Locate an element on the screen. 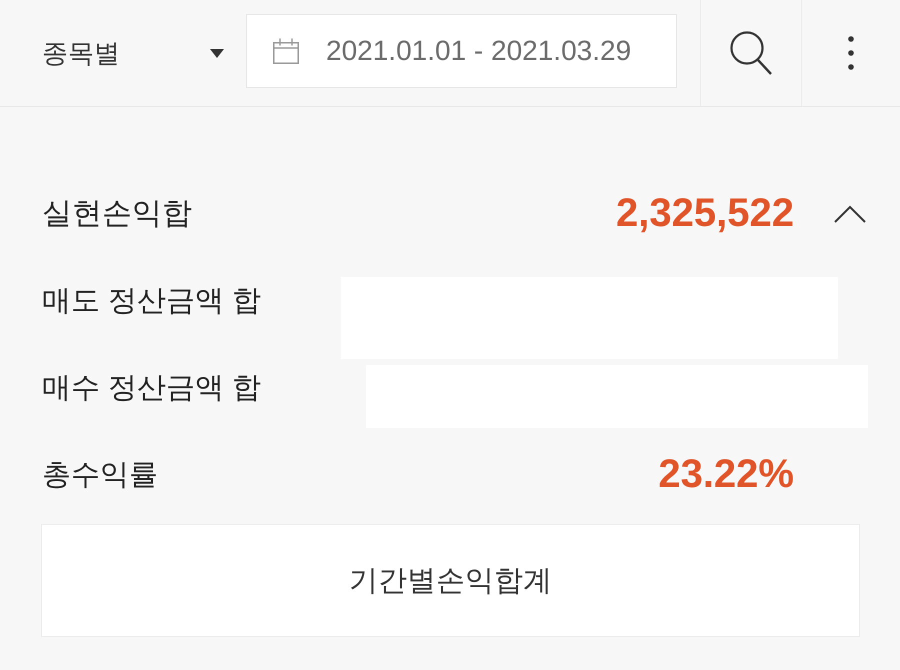 The height and width of the screenshot is (670, 900). calendar-icon is located at coordinates (286, 51).